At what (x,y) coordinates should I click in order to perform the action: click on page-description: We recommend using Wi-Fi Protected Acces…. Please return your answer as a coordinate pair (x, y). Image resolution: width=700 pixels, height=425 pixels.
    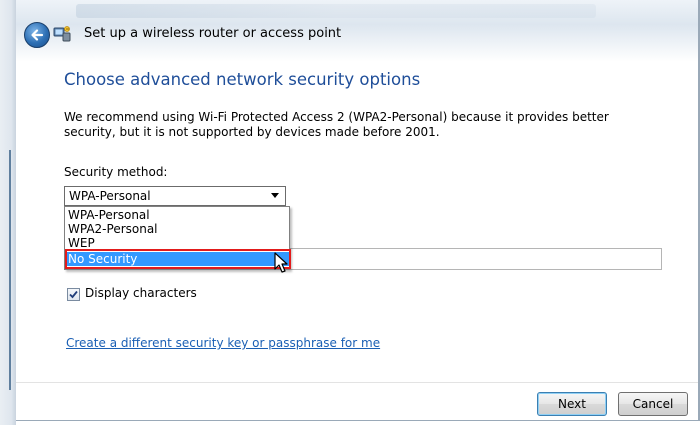
    Looking at the image, I should click on (336, 124).